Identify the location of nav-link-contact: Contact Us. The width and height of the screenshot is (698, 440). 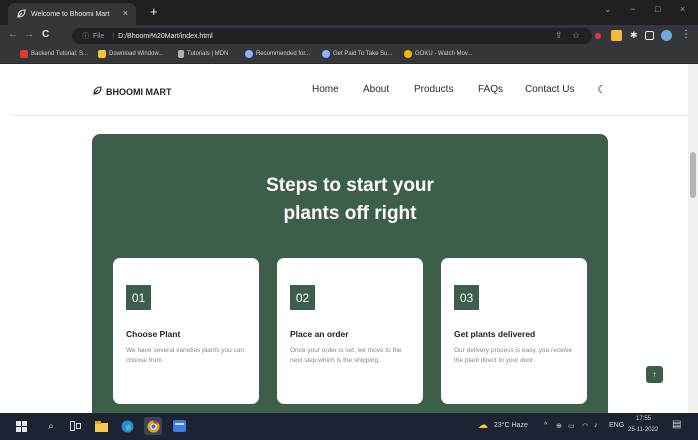
(549, 89).